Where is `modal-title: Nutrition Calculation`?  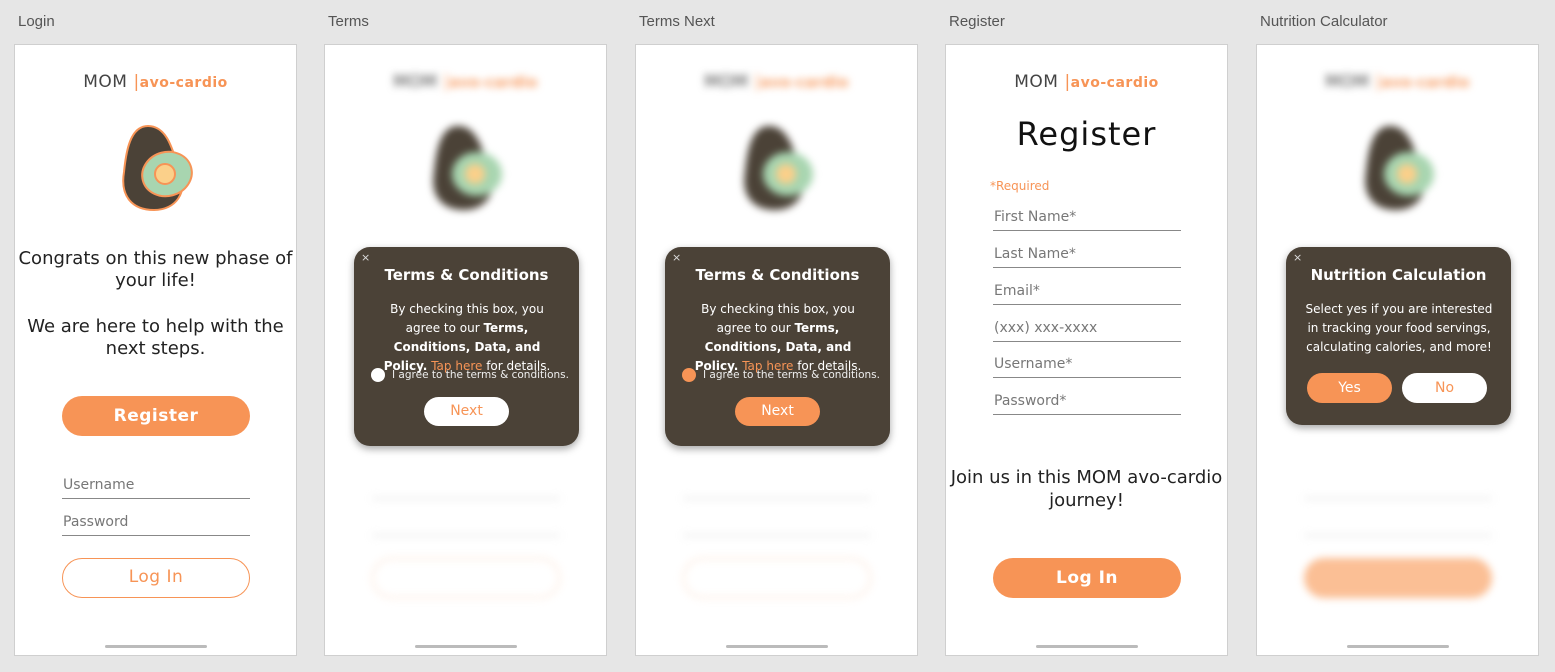
modal-title: Nutrition Calculation is located at coordinates (1398, 275).